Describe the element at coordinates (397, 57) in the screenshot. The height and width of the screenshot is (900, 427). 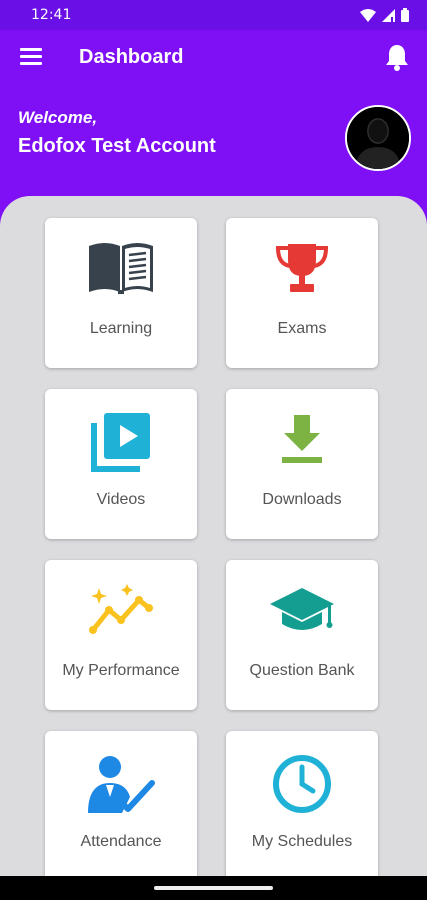
I see `notification-bell-icon` at that location.